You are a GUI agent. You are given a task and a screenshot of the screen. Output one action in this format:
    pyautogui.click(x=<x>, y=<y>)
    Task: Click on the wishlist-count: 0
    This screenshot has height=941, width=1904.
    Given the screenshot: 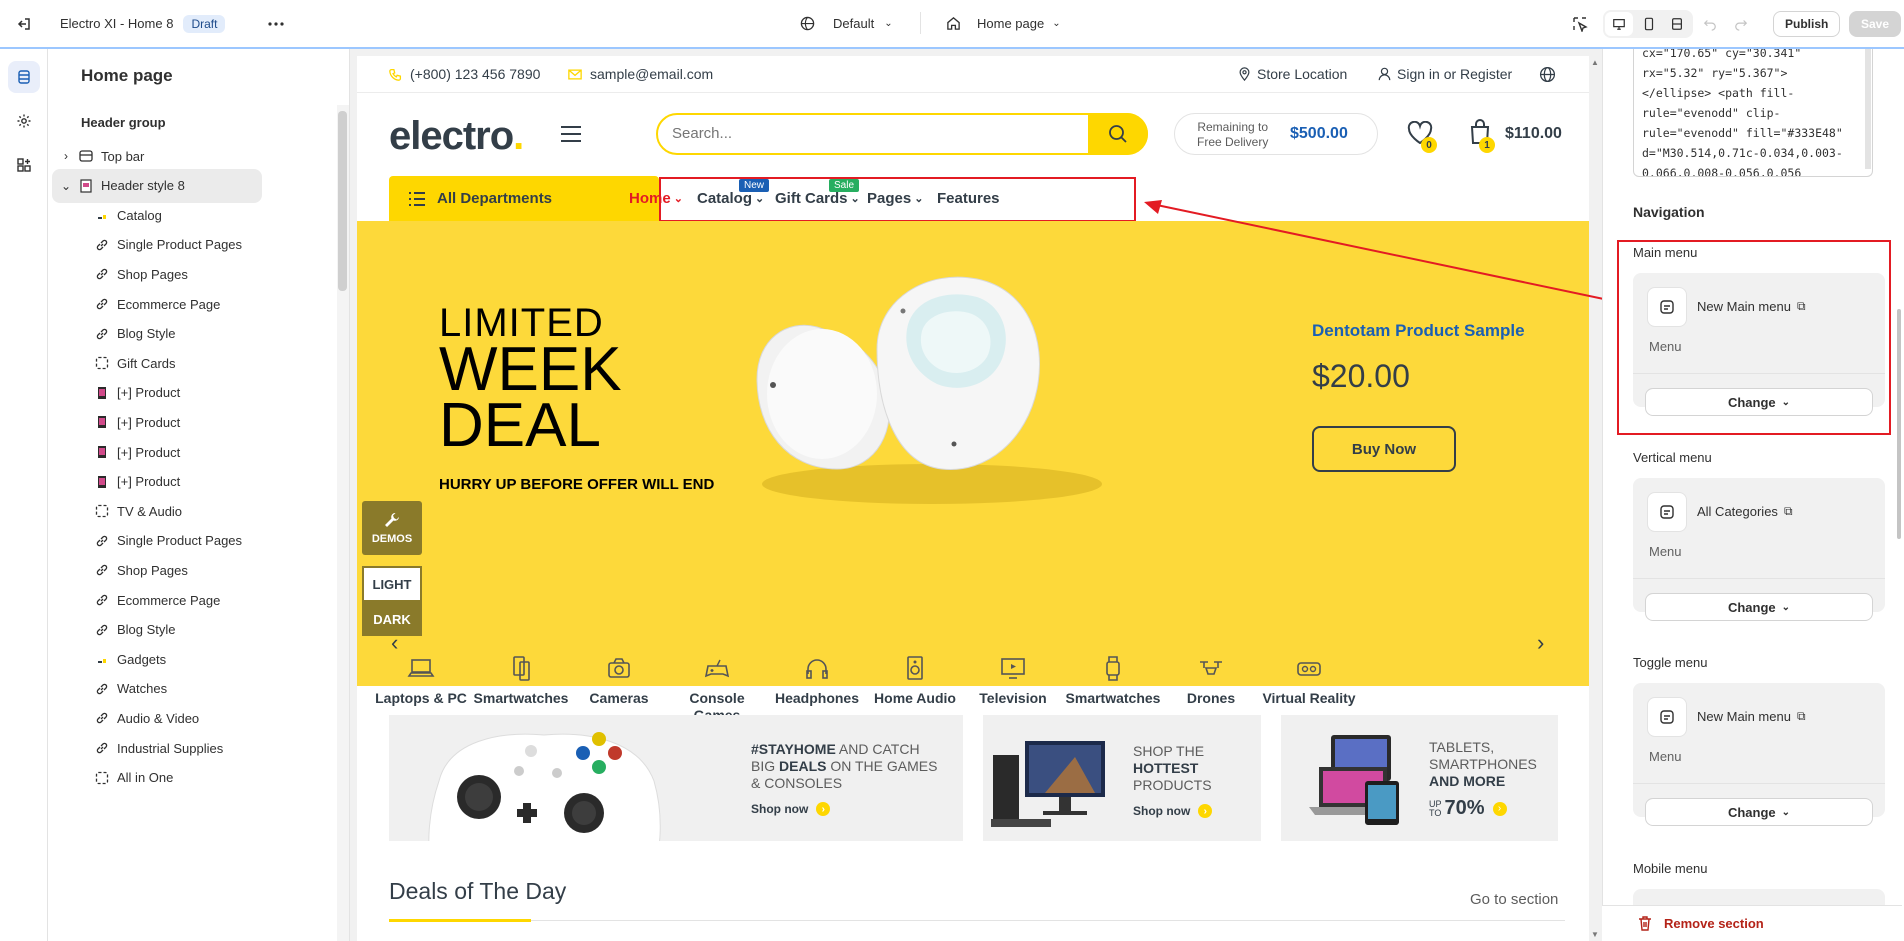 What is the action you would take?
    pyautogui.click(x=1429, y=145)
    